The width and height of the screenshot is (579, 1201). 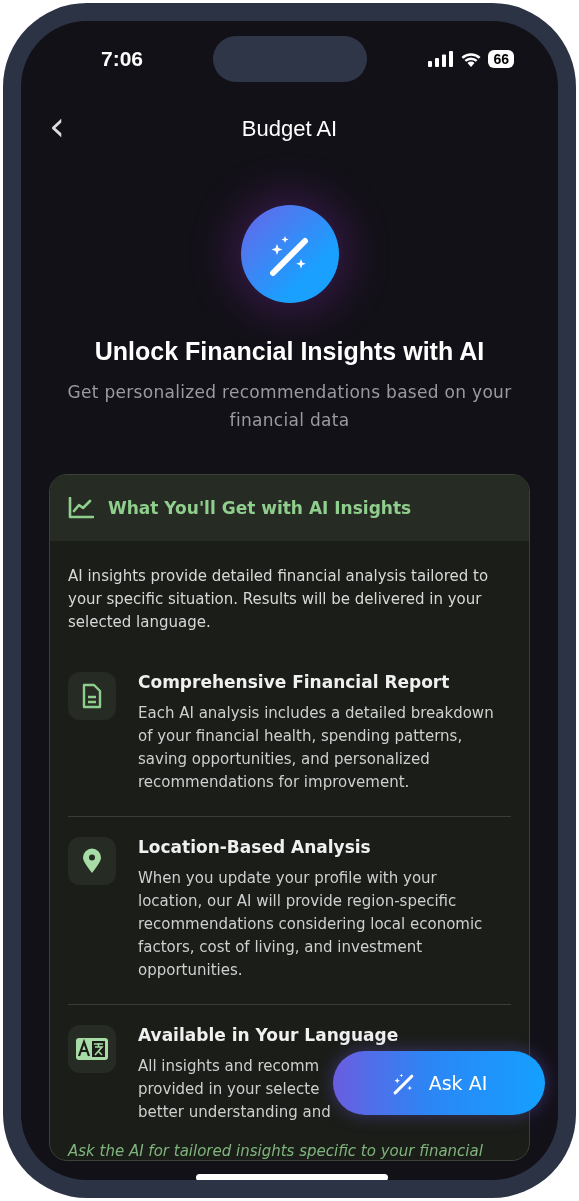 What do you see at coordinates (289, 351) in the screenshot?
I see `hero-title: Unlock Financial Insights with AI` at bounding box center [289, 351].